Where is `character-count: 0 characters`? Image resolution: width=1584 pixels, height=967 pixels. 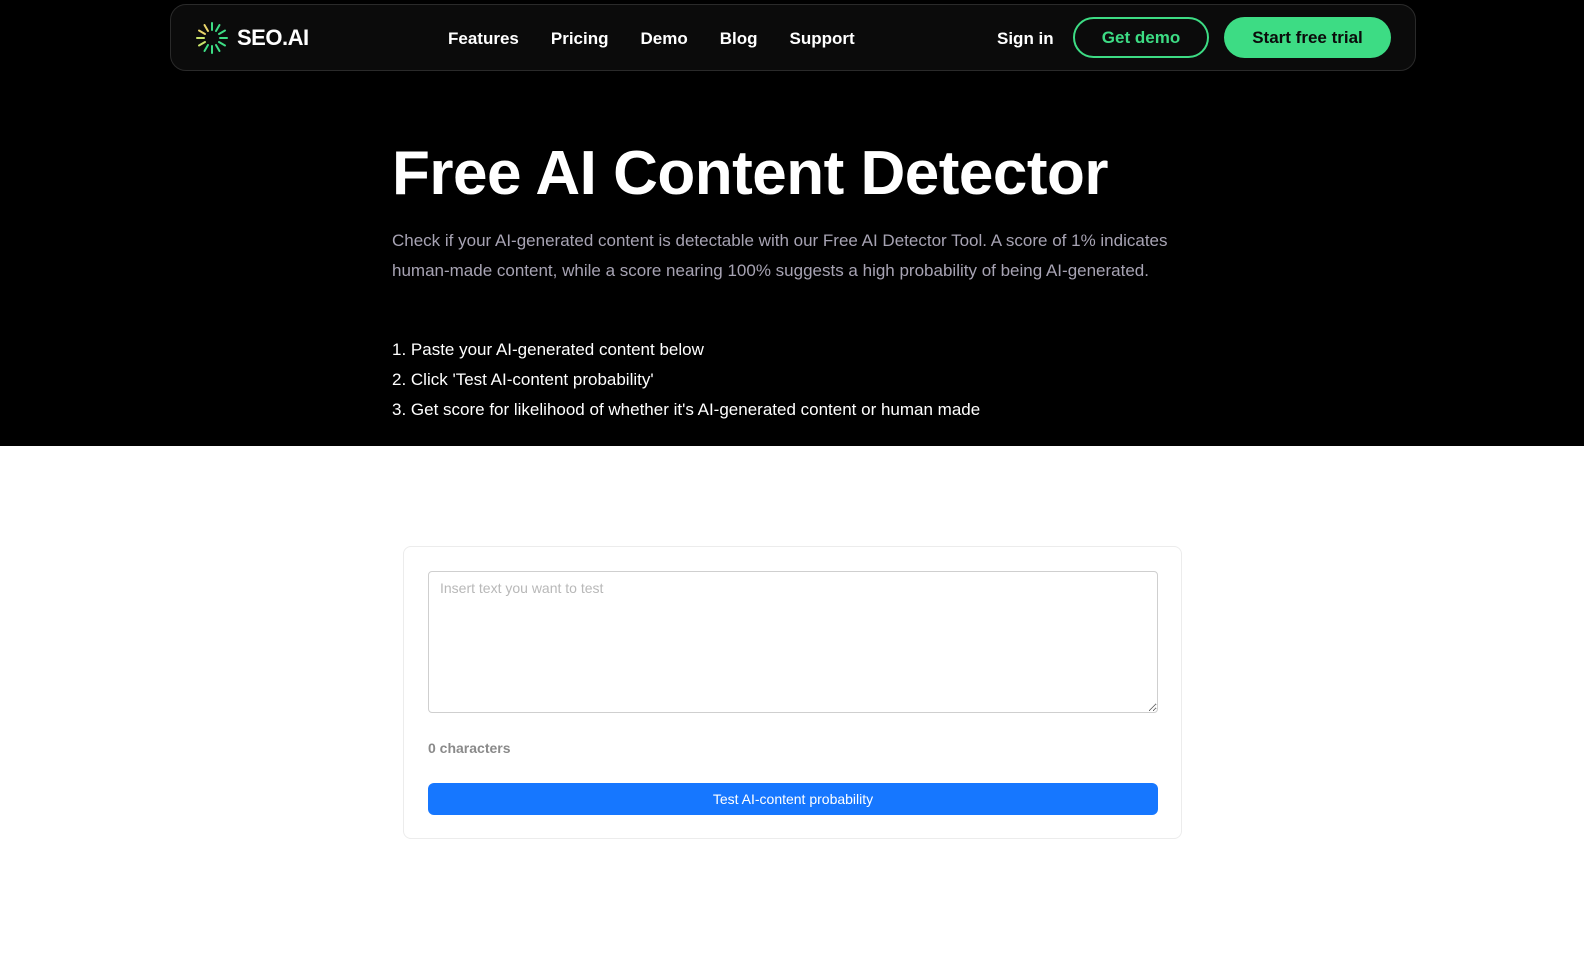 character-count: 0 characters is located at coordinates (469, 748).